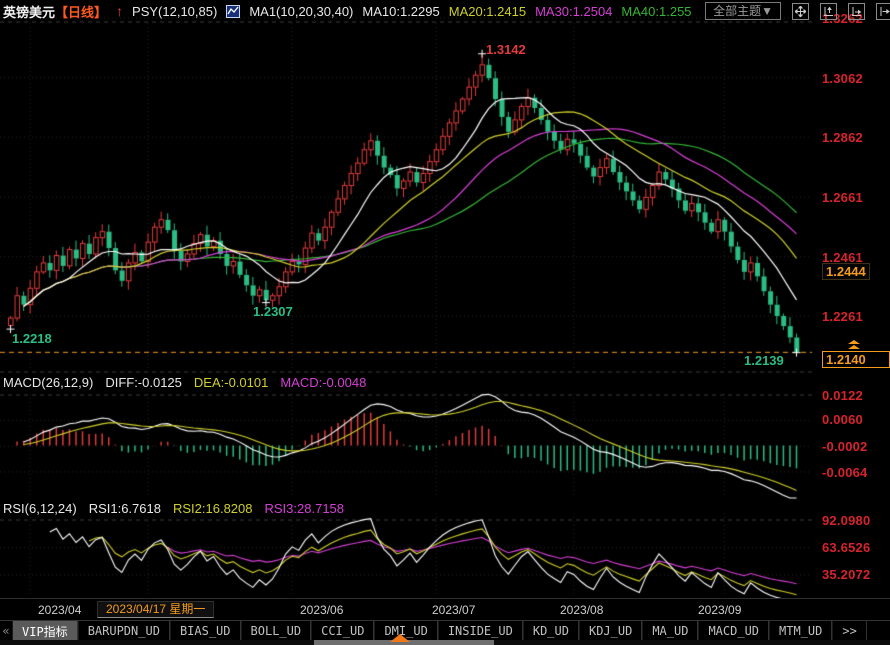  Describe the element at coordinates (205, 631) in the screenshot. I see `tab-bias-ud: BIAS_UD` at that location.